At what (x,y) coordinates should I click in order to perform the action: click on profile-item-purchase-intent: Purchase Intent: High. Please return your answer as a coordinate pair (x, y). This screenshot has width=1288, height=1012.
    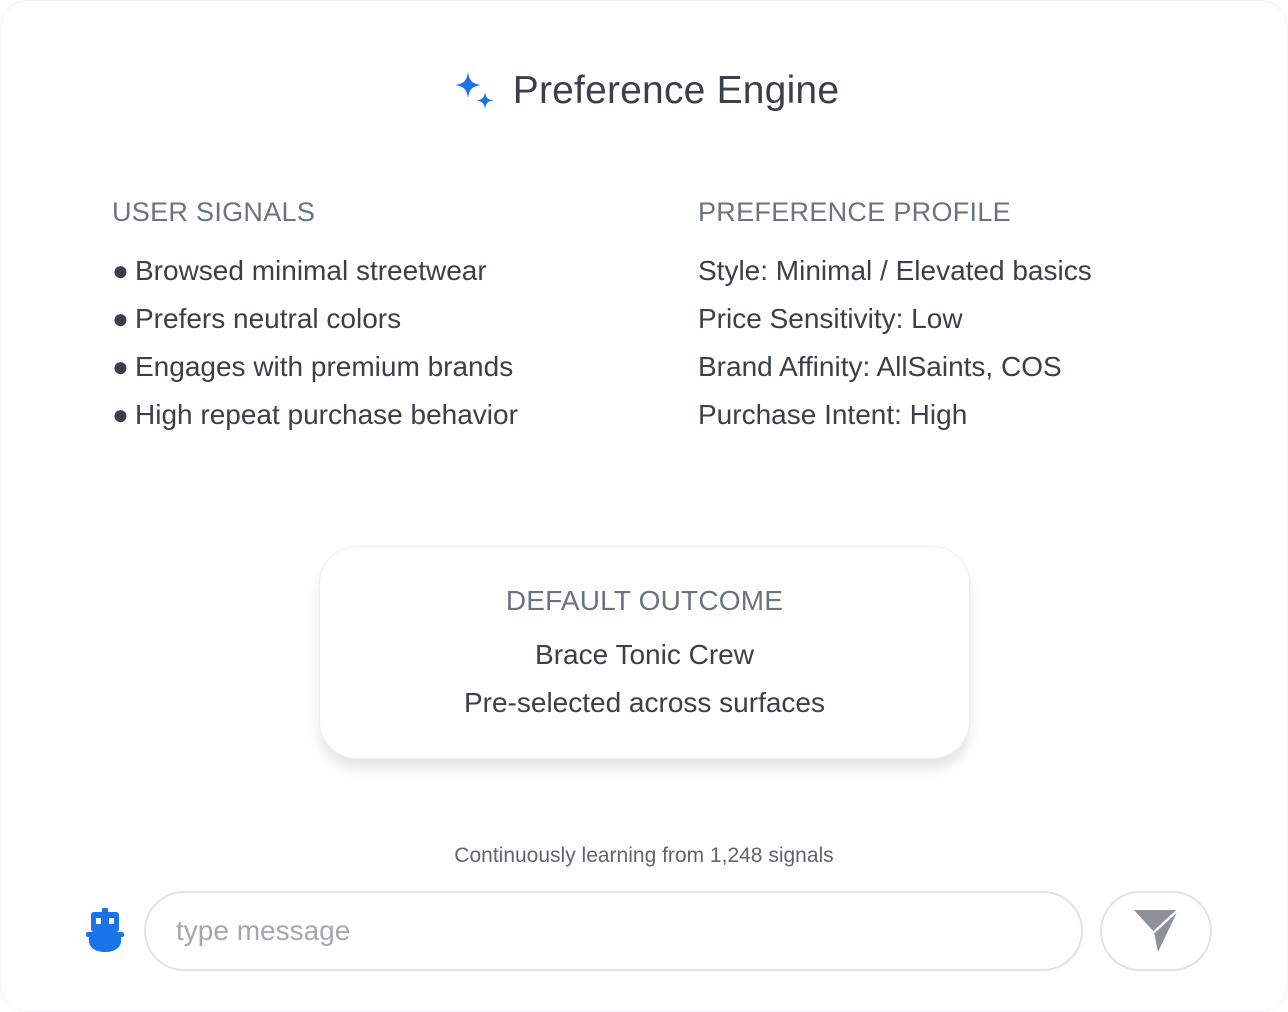
    Looking at the image, I should click on (833, 414).